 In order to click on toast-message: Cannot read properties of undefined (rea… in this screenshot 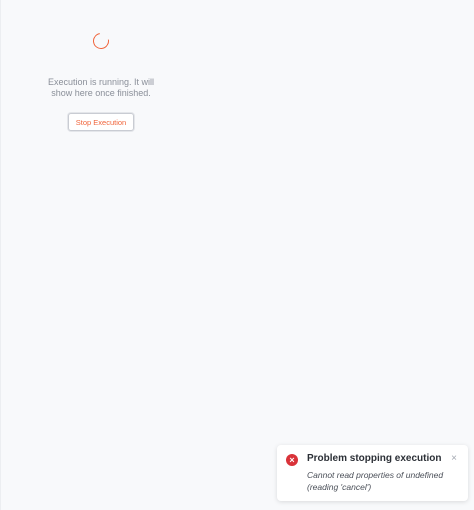, I will do `click(375, 481)`.